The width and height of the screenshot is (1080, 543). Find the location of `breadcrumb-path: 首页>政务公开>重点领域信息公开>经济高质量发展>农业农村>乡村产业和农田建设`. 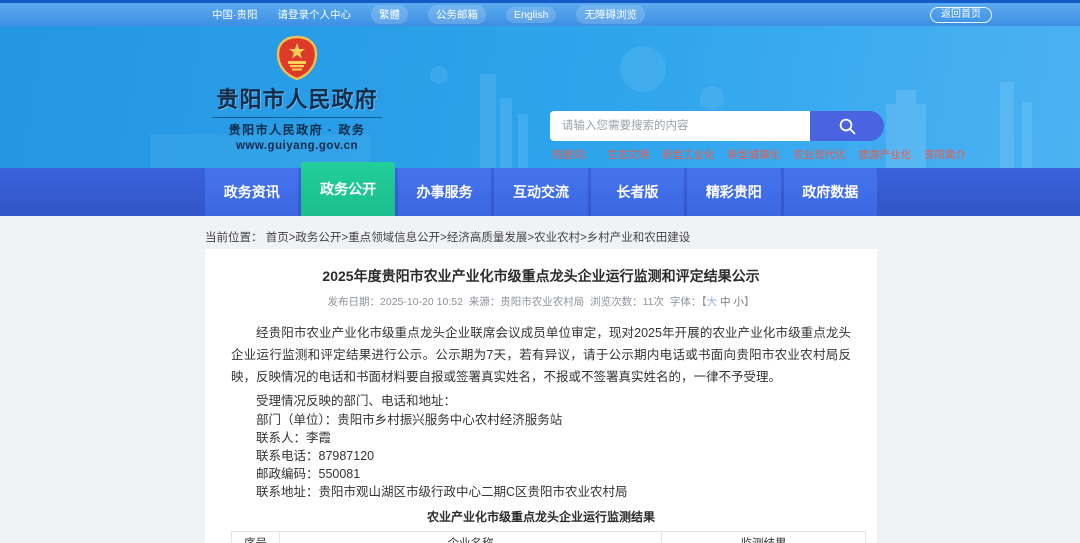

breadcrumb-path: 首页>政务公开>重点领域信息公开>经济高质量发展>农业农村>乡村产业和农田建设 is located at coordinates (478, 238).